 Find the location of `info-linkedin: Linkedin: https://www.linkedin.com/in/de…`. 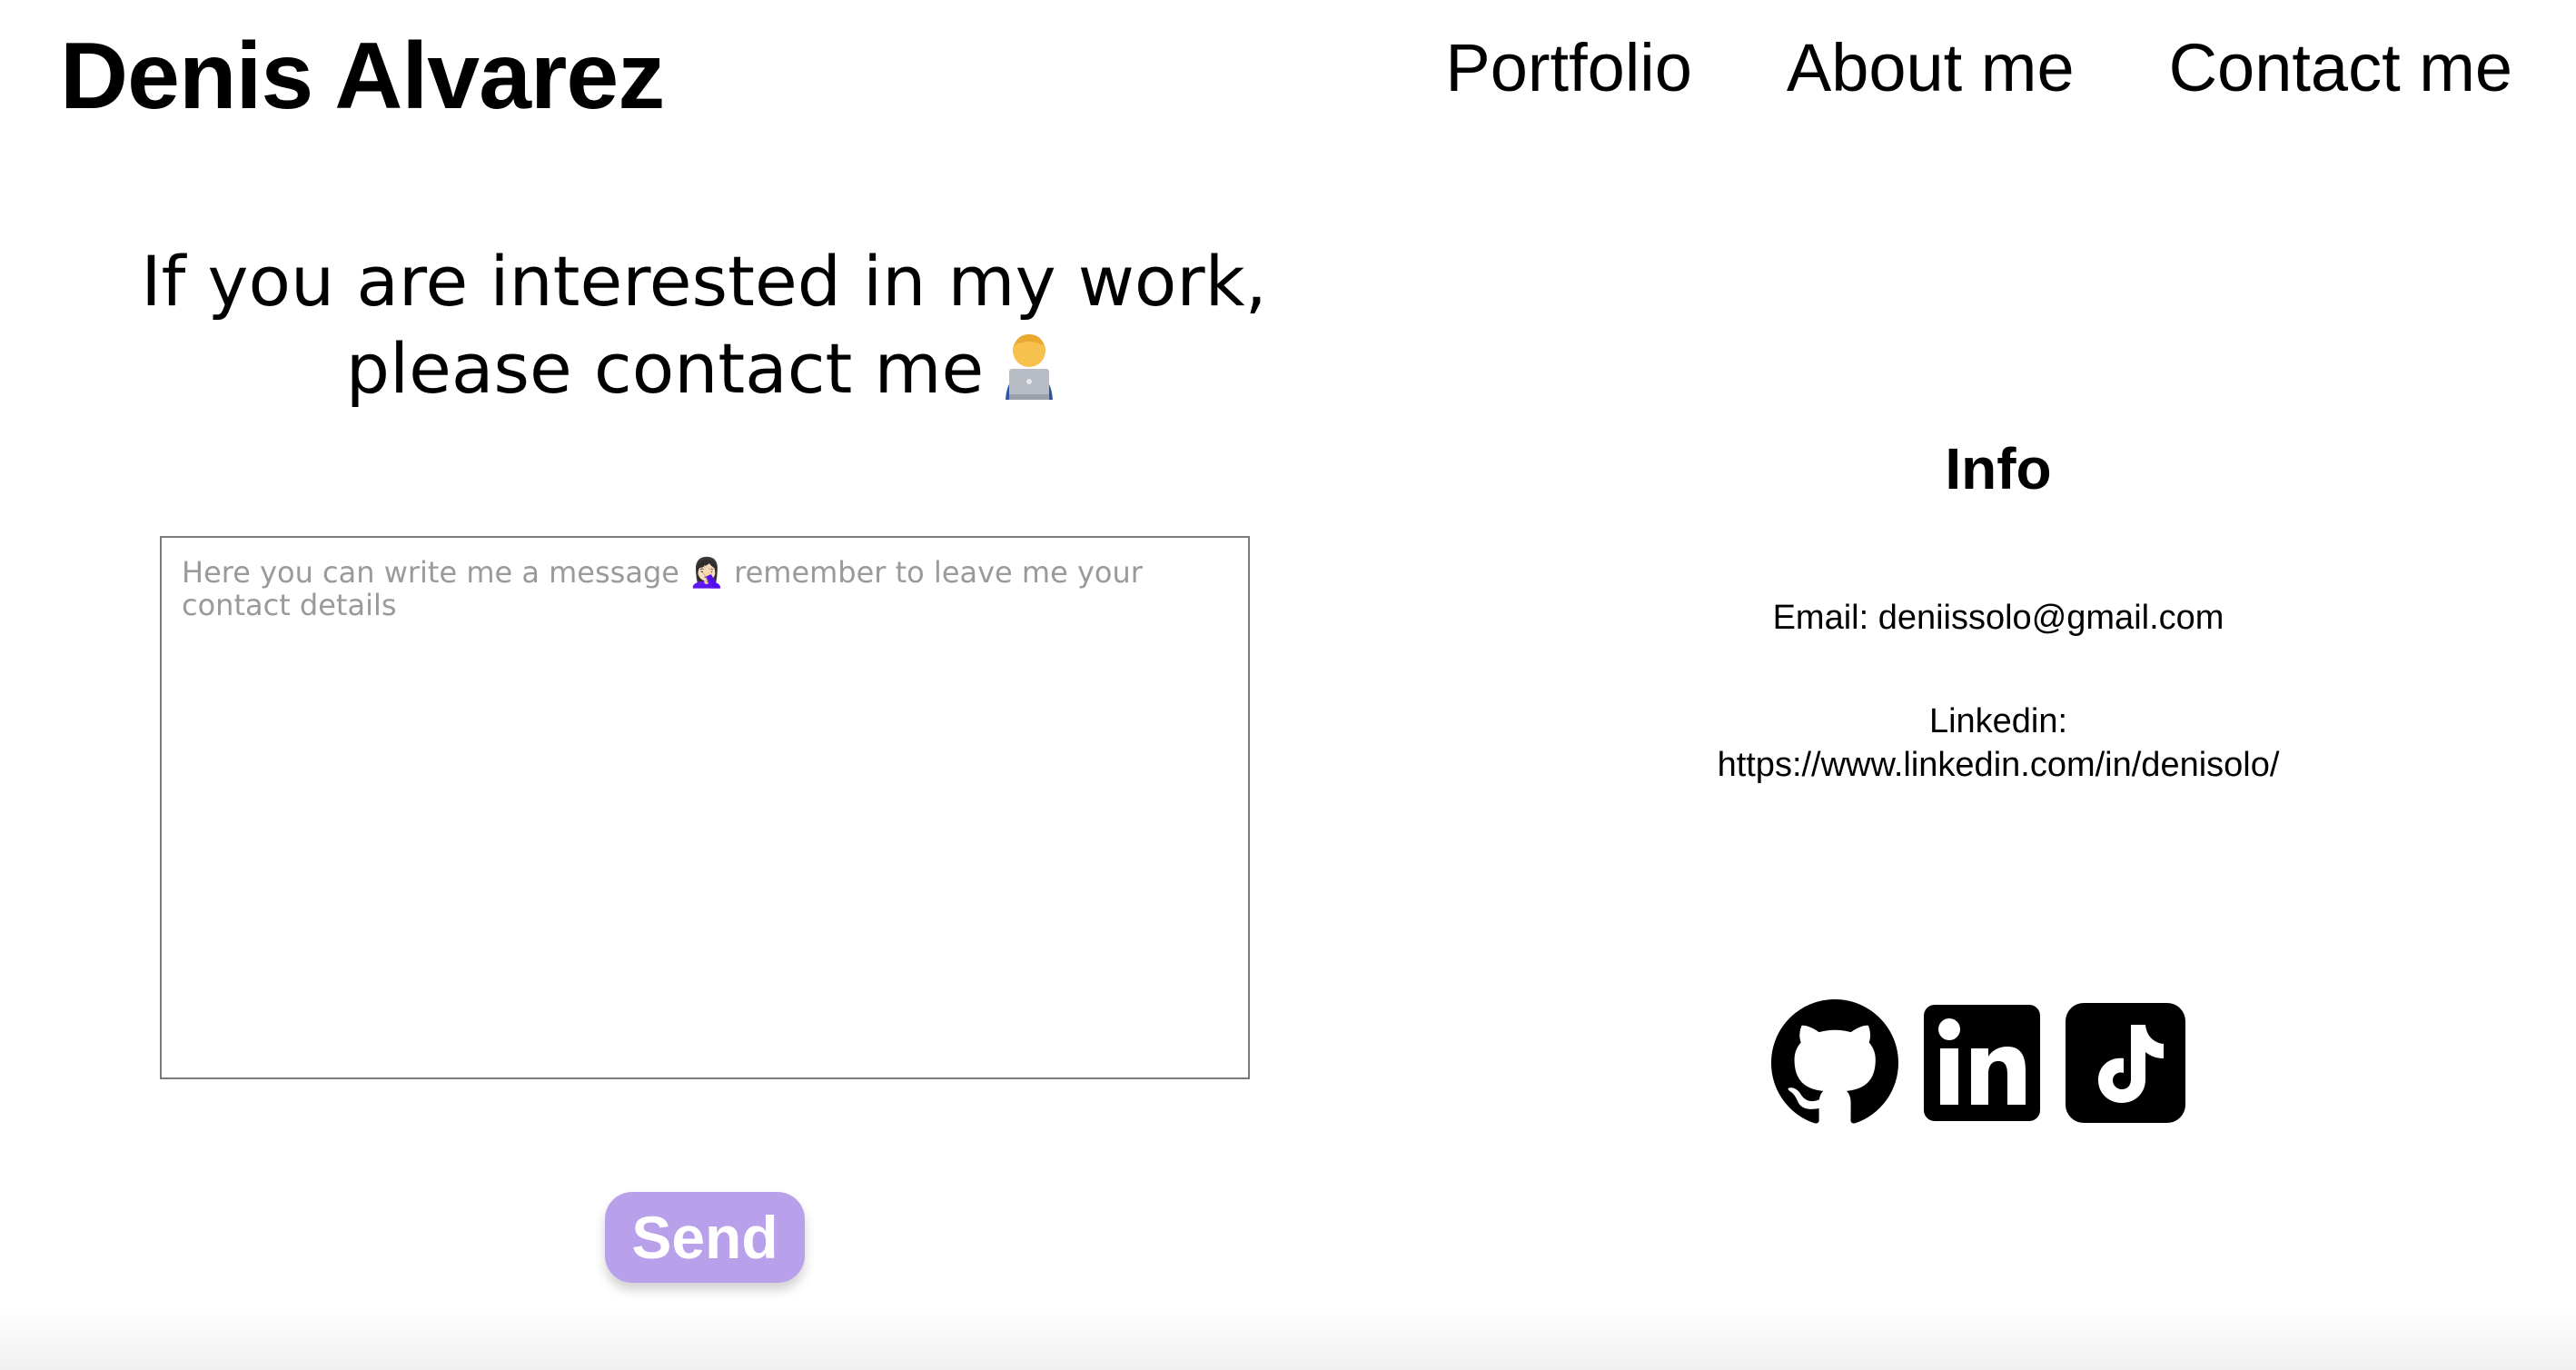

info-linkedin: Linkedin: https://www.linkedin.com/in/de… is located at coordinates (1998, 743).